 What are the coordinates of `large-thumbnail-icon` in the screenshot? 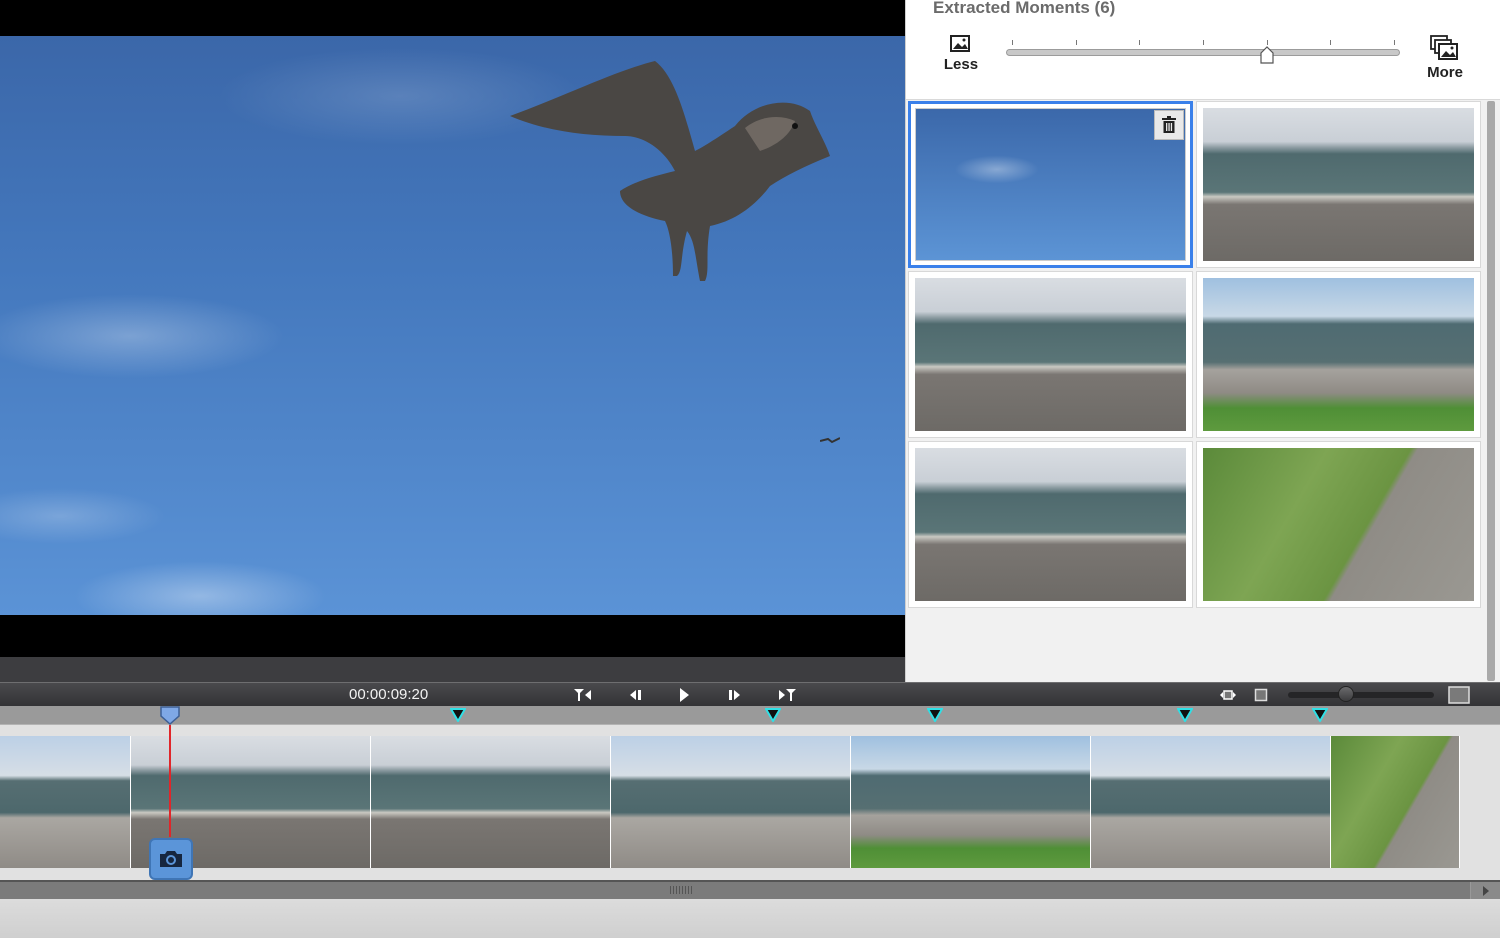 It's located at (1459, 695).